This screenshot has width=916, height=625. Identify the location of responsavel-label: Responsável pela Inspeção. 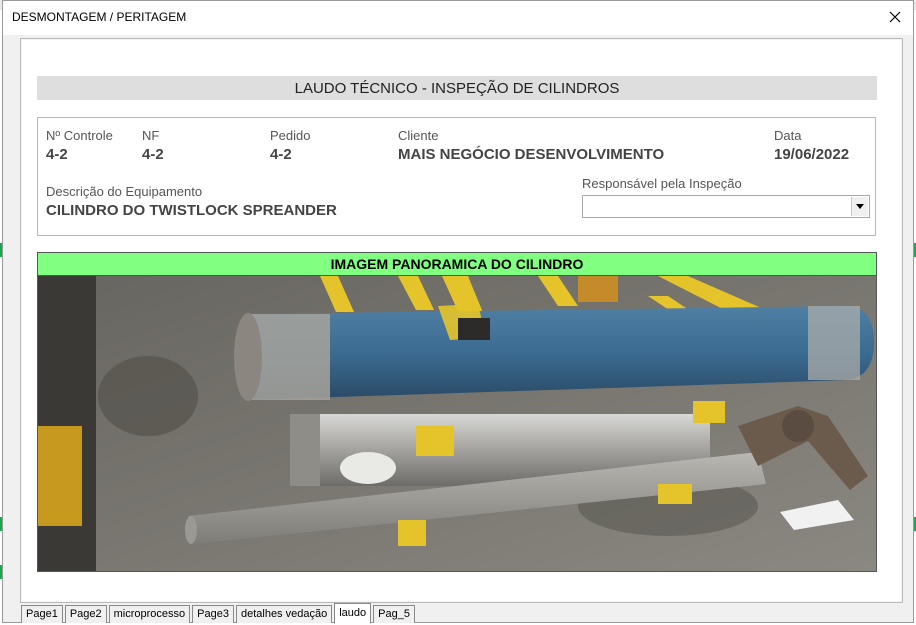
(662, 183).